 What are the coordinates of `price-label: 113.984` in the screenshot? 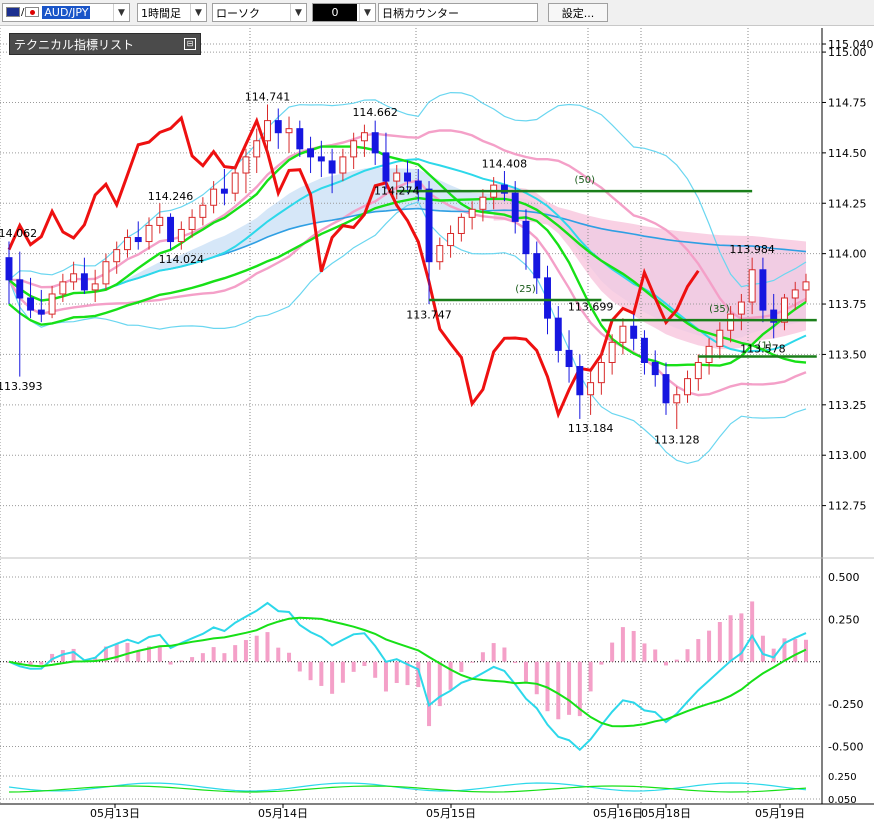 It's located at (752, 249).